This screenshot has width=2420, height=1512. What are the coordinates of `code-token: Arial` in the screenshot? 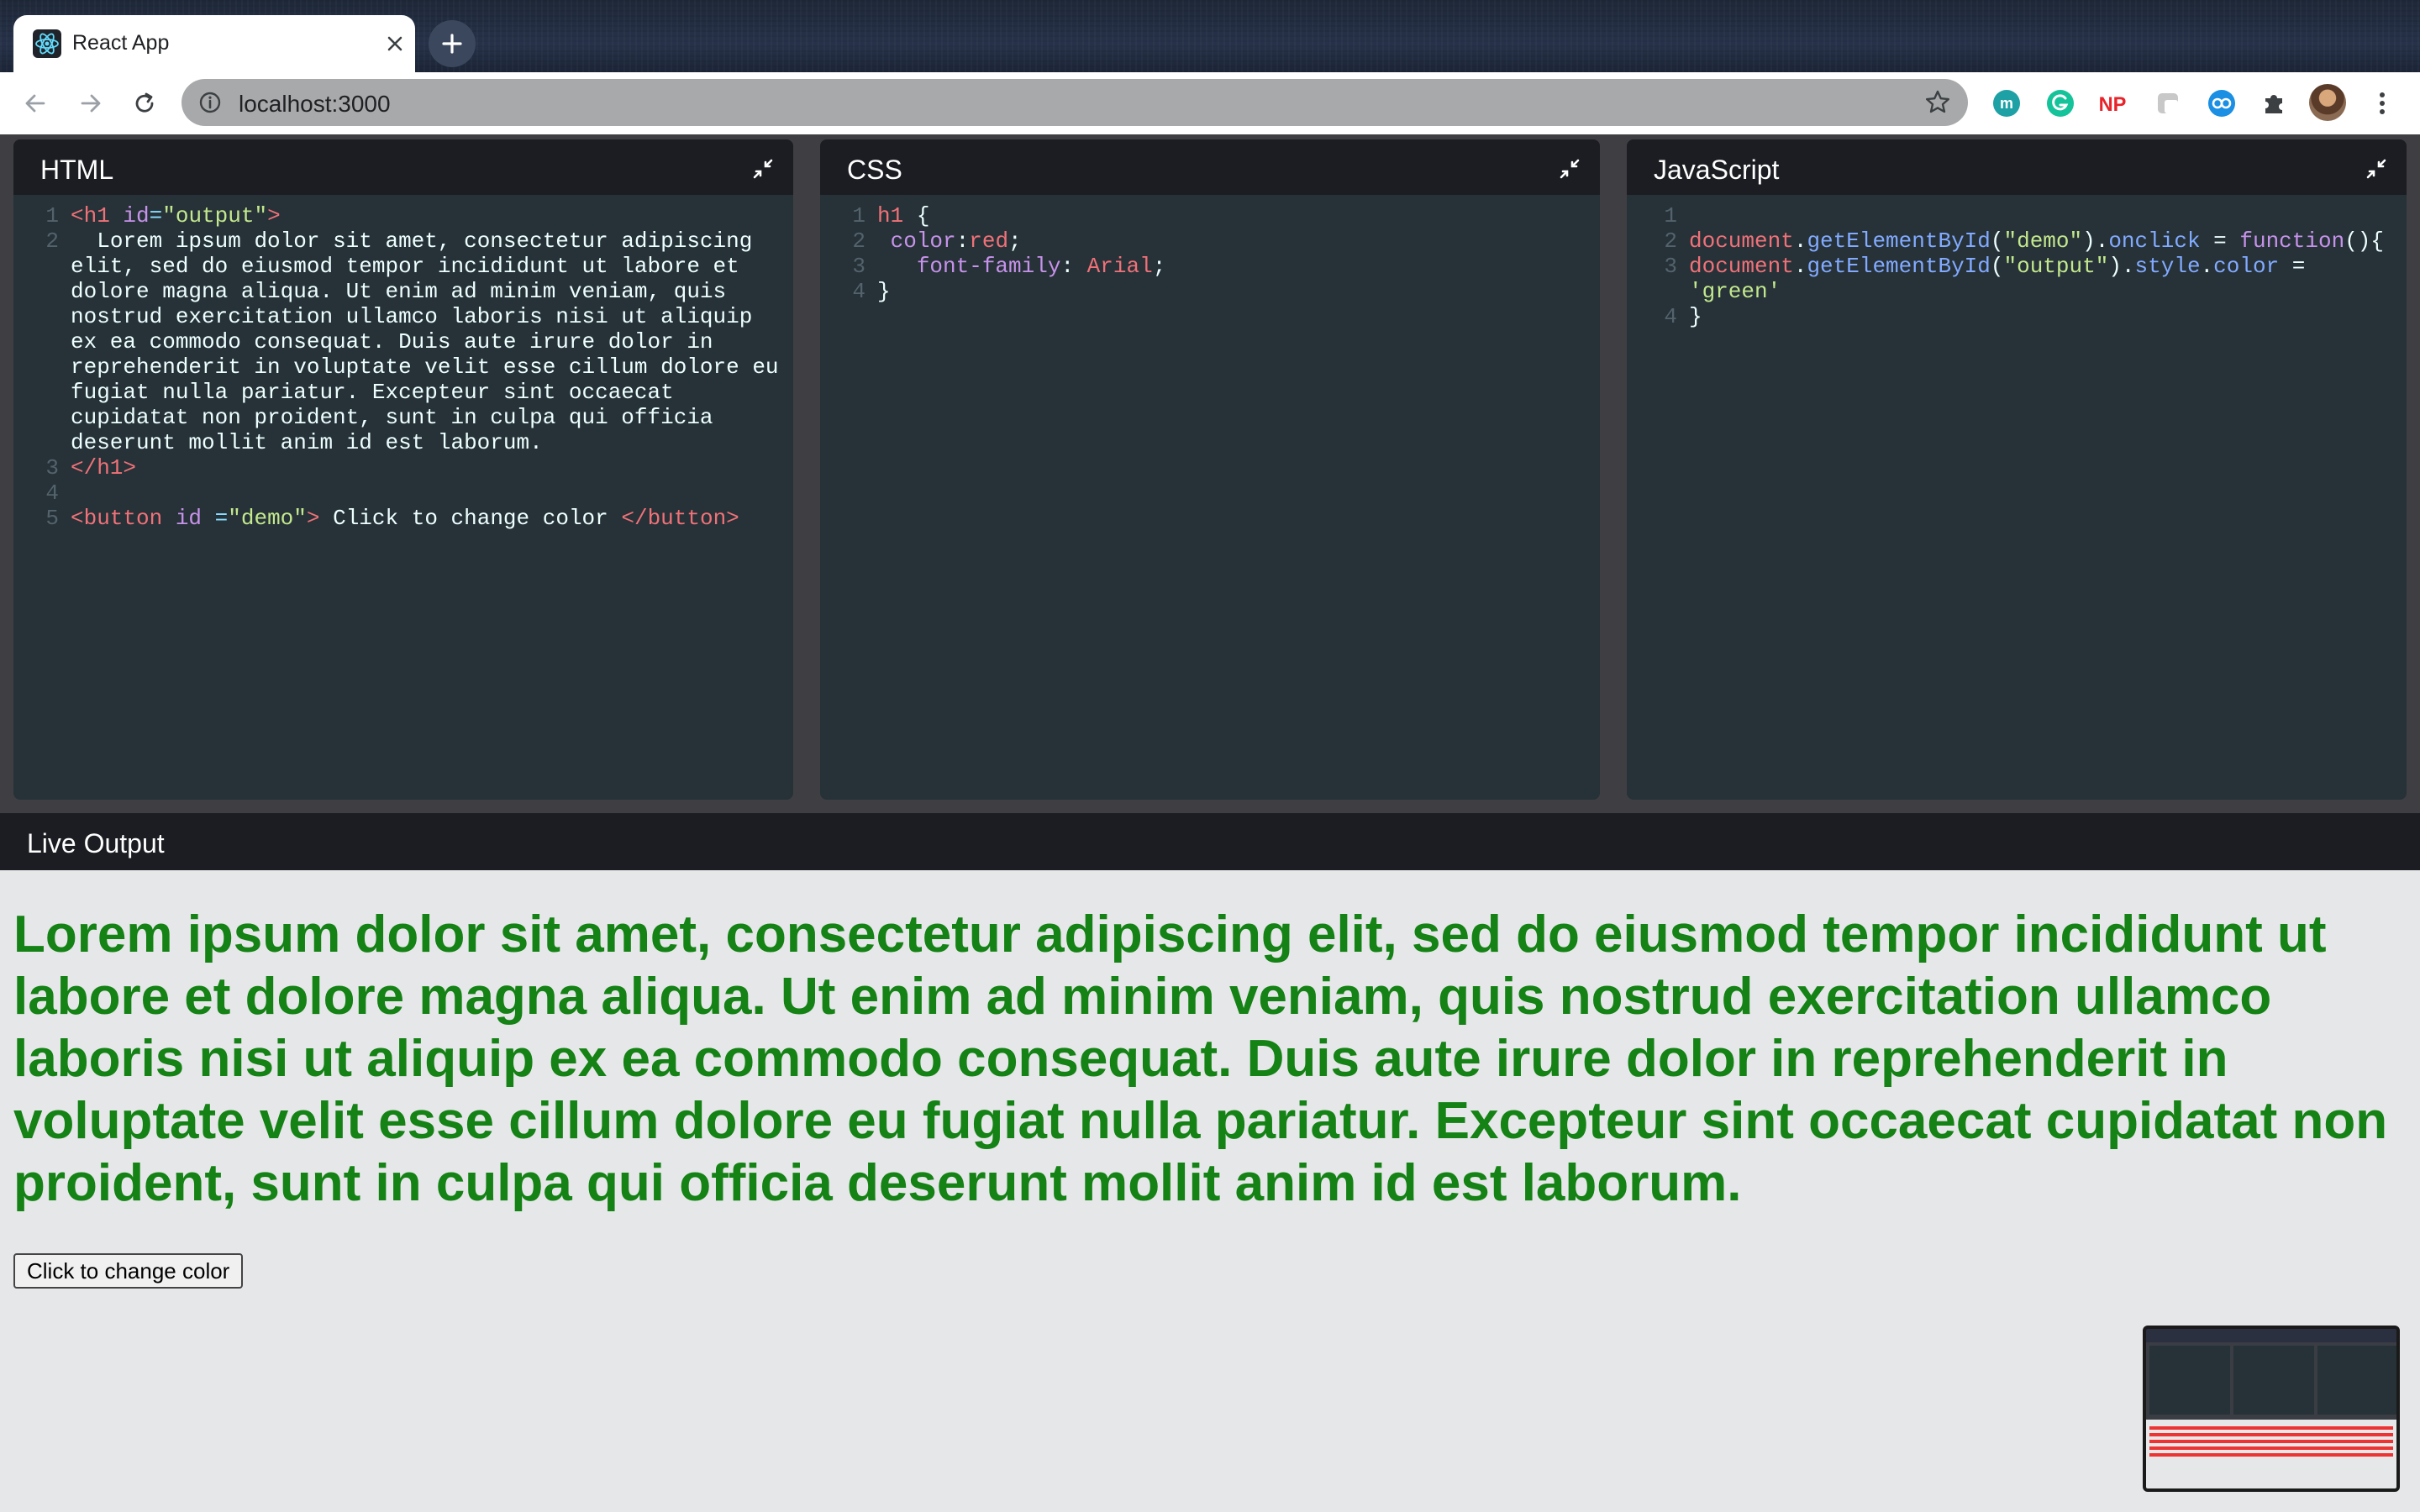 It's located at (1119, 266).